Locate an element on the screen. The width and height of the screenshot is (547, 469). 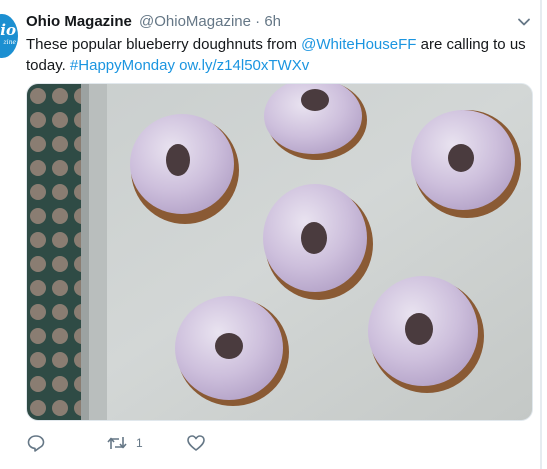
tweet-header: Ohio Magazine @OhioMagazine · 6h is located at coordinates (153, 22).